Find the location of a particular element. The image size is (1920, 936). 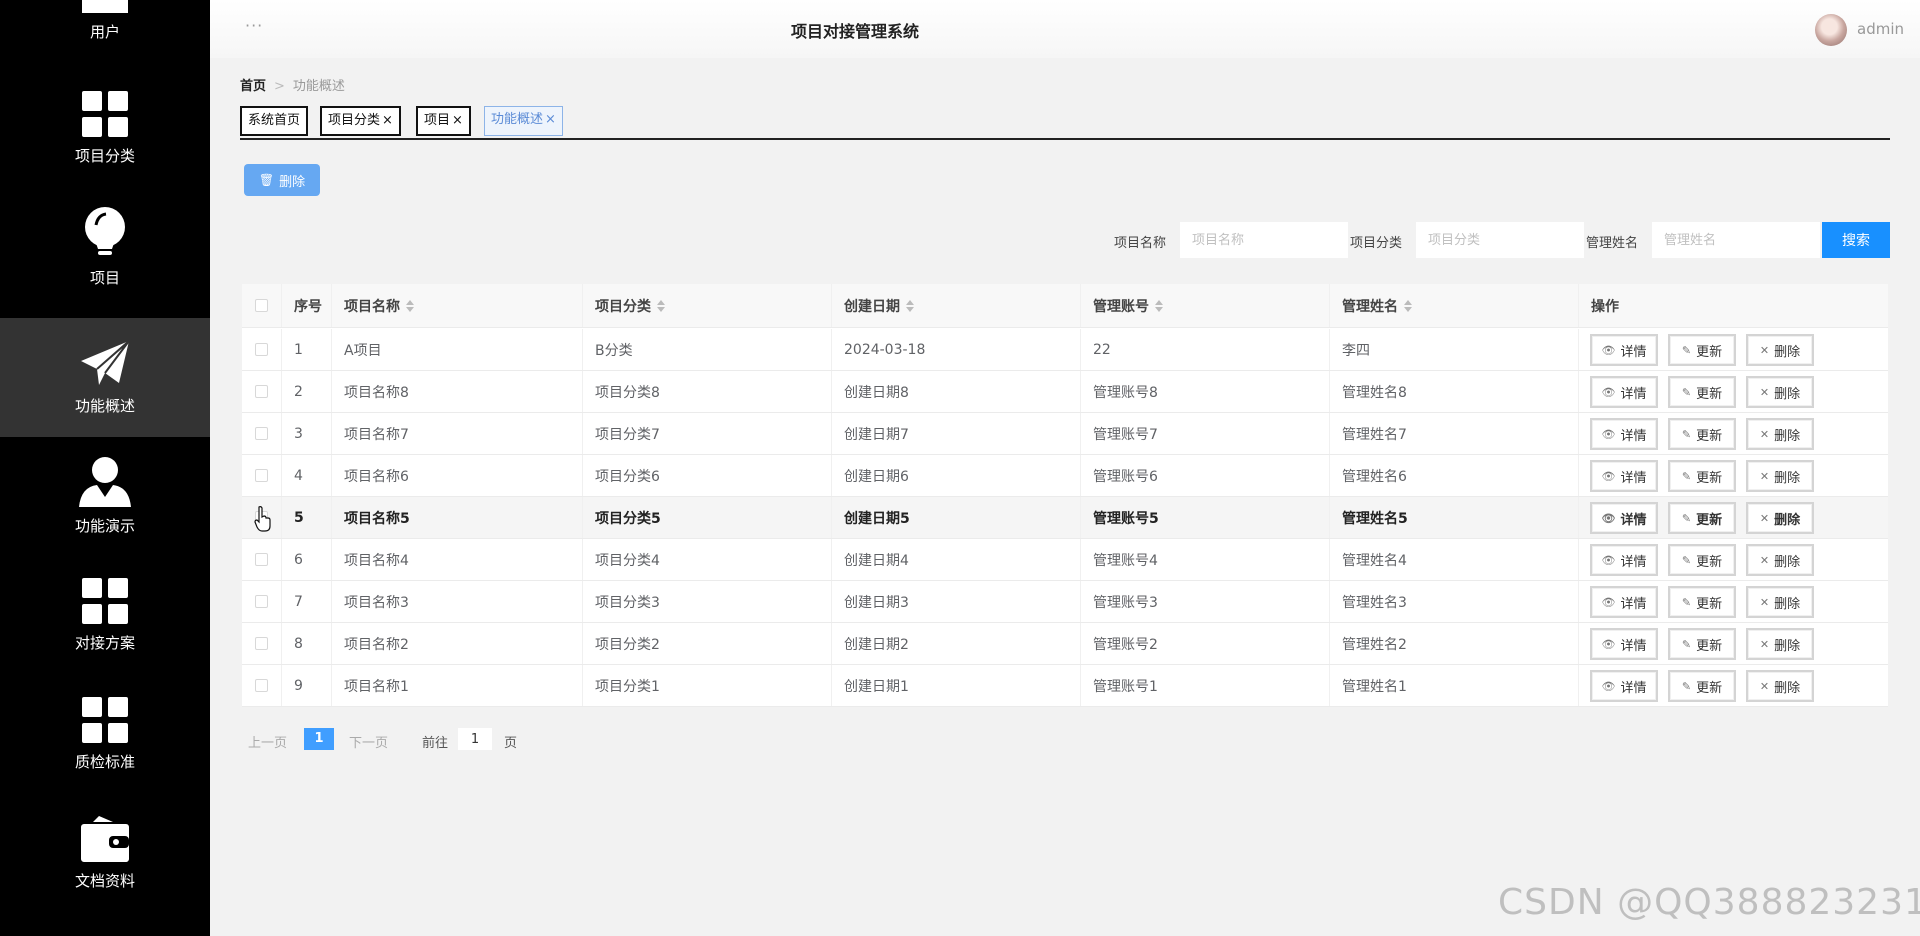

row-checkbox-cell is located at coordinates (262, 643).